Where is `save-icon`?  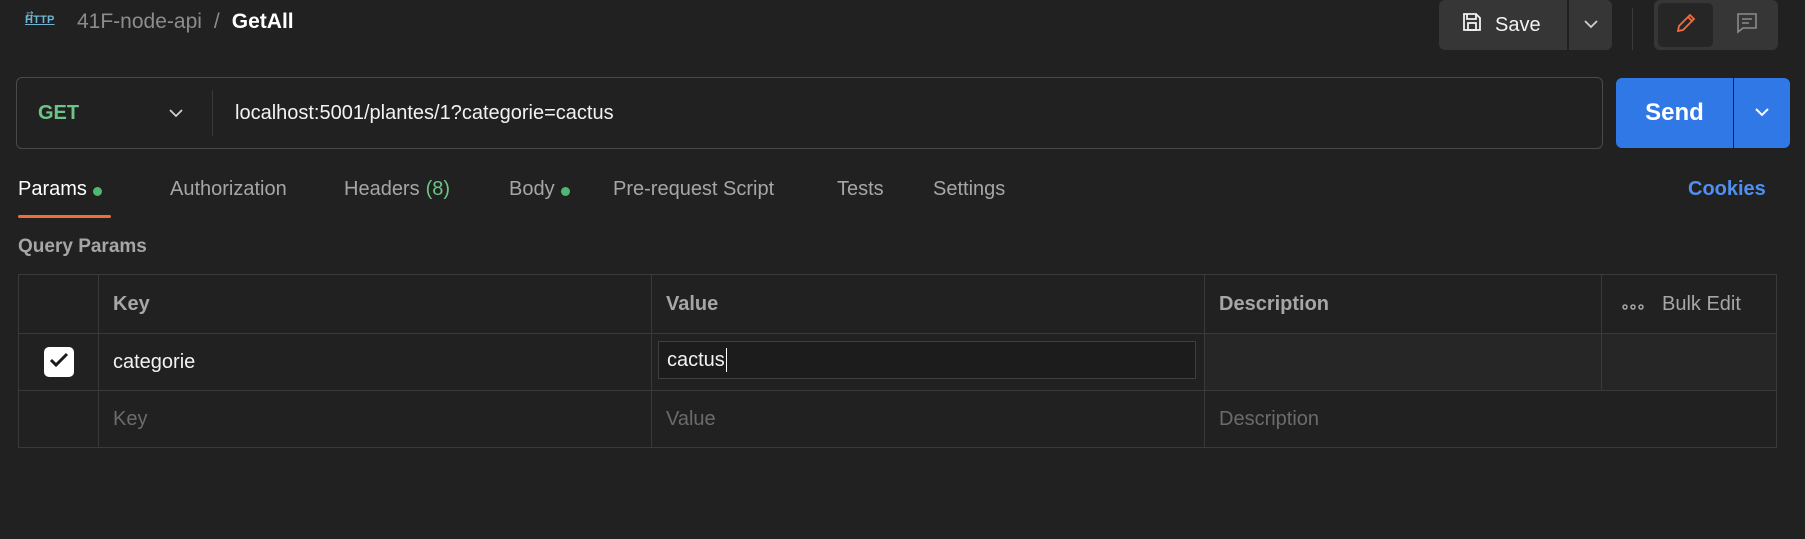
save-icon is located at coordinates (1472, 25).